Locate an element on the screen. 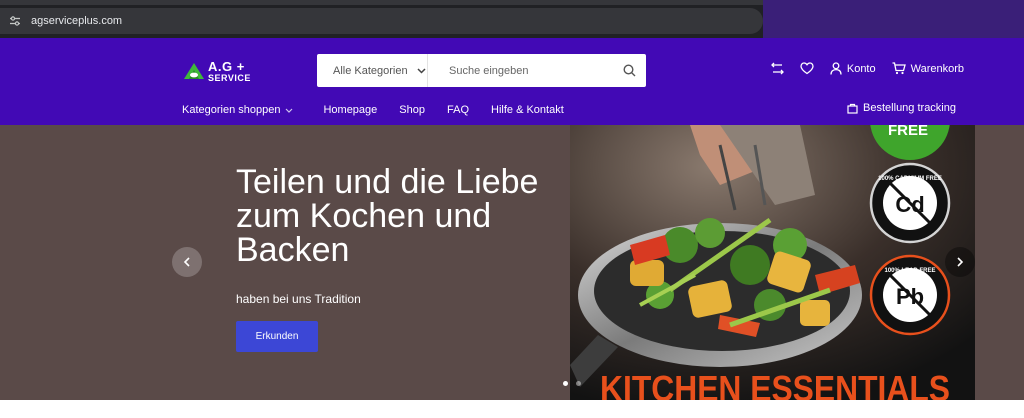  search-bar: Alle Kategorien is located at coordinates (481, 70).